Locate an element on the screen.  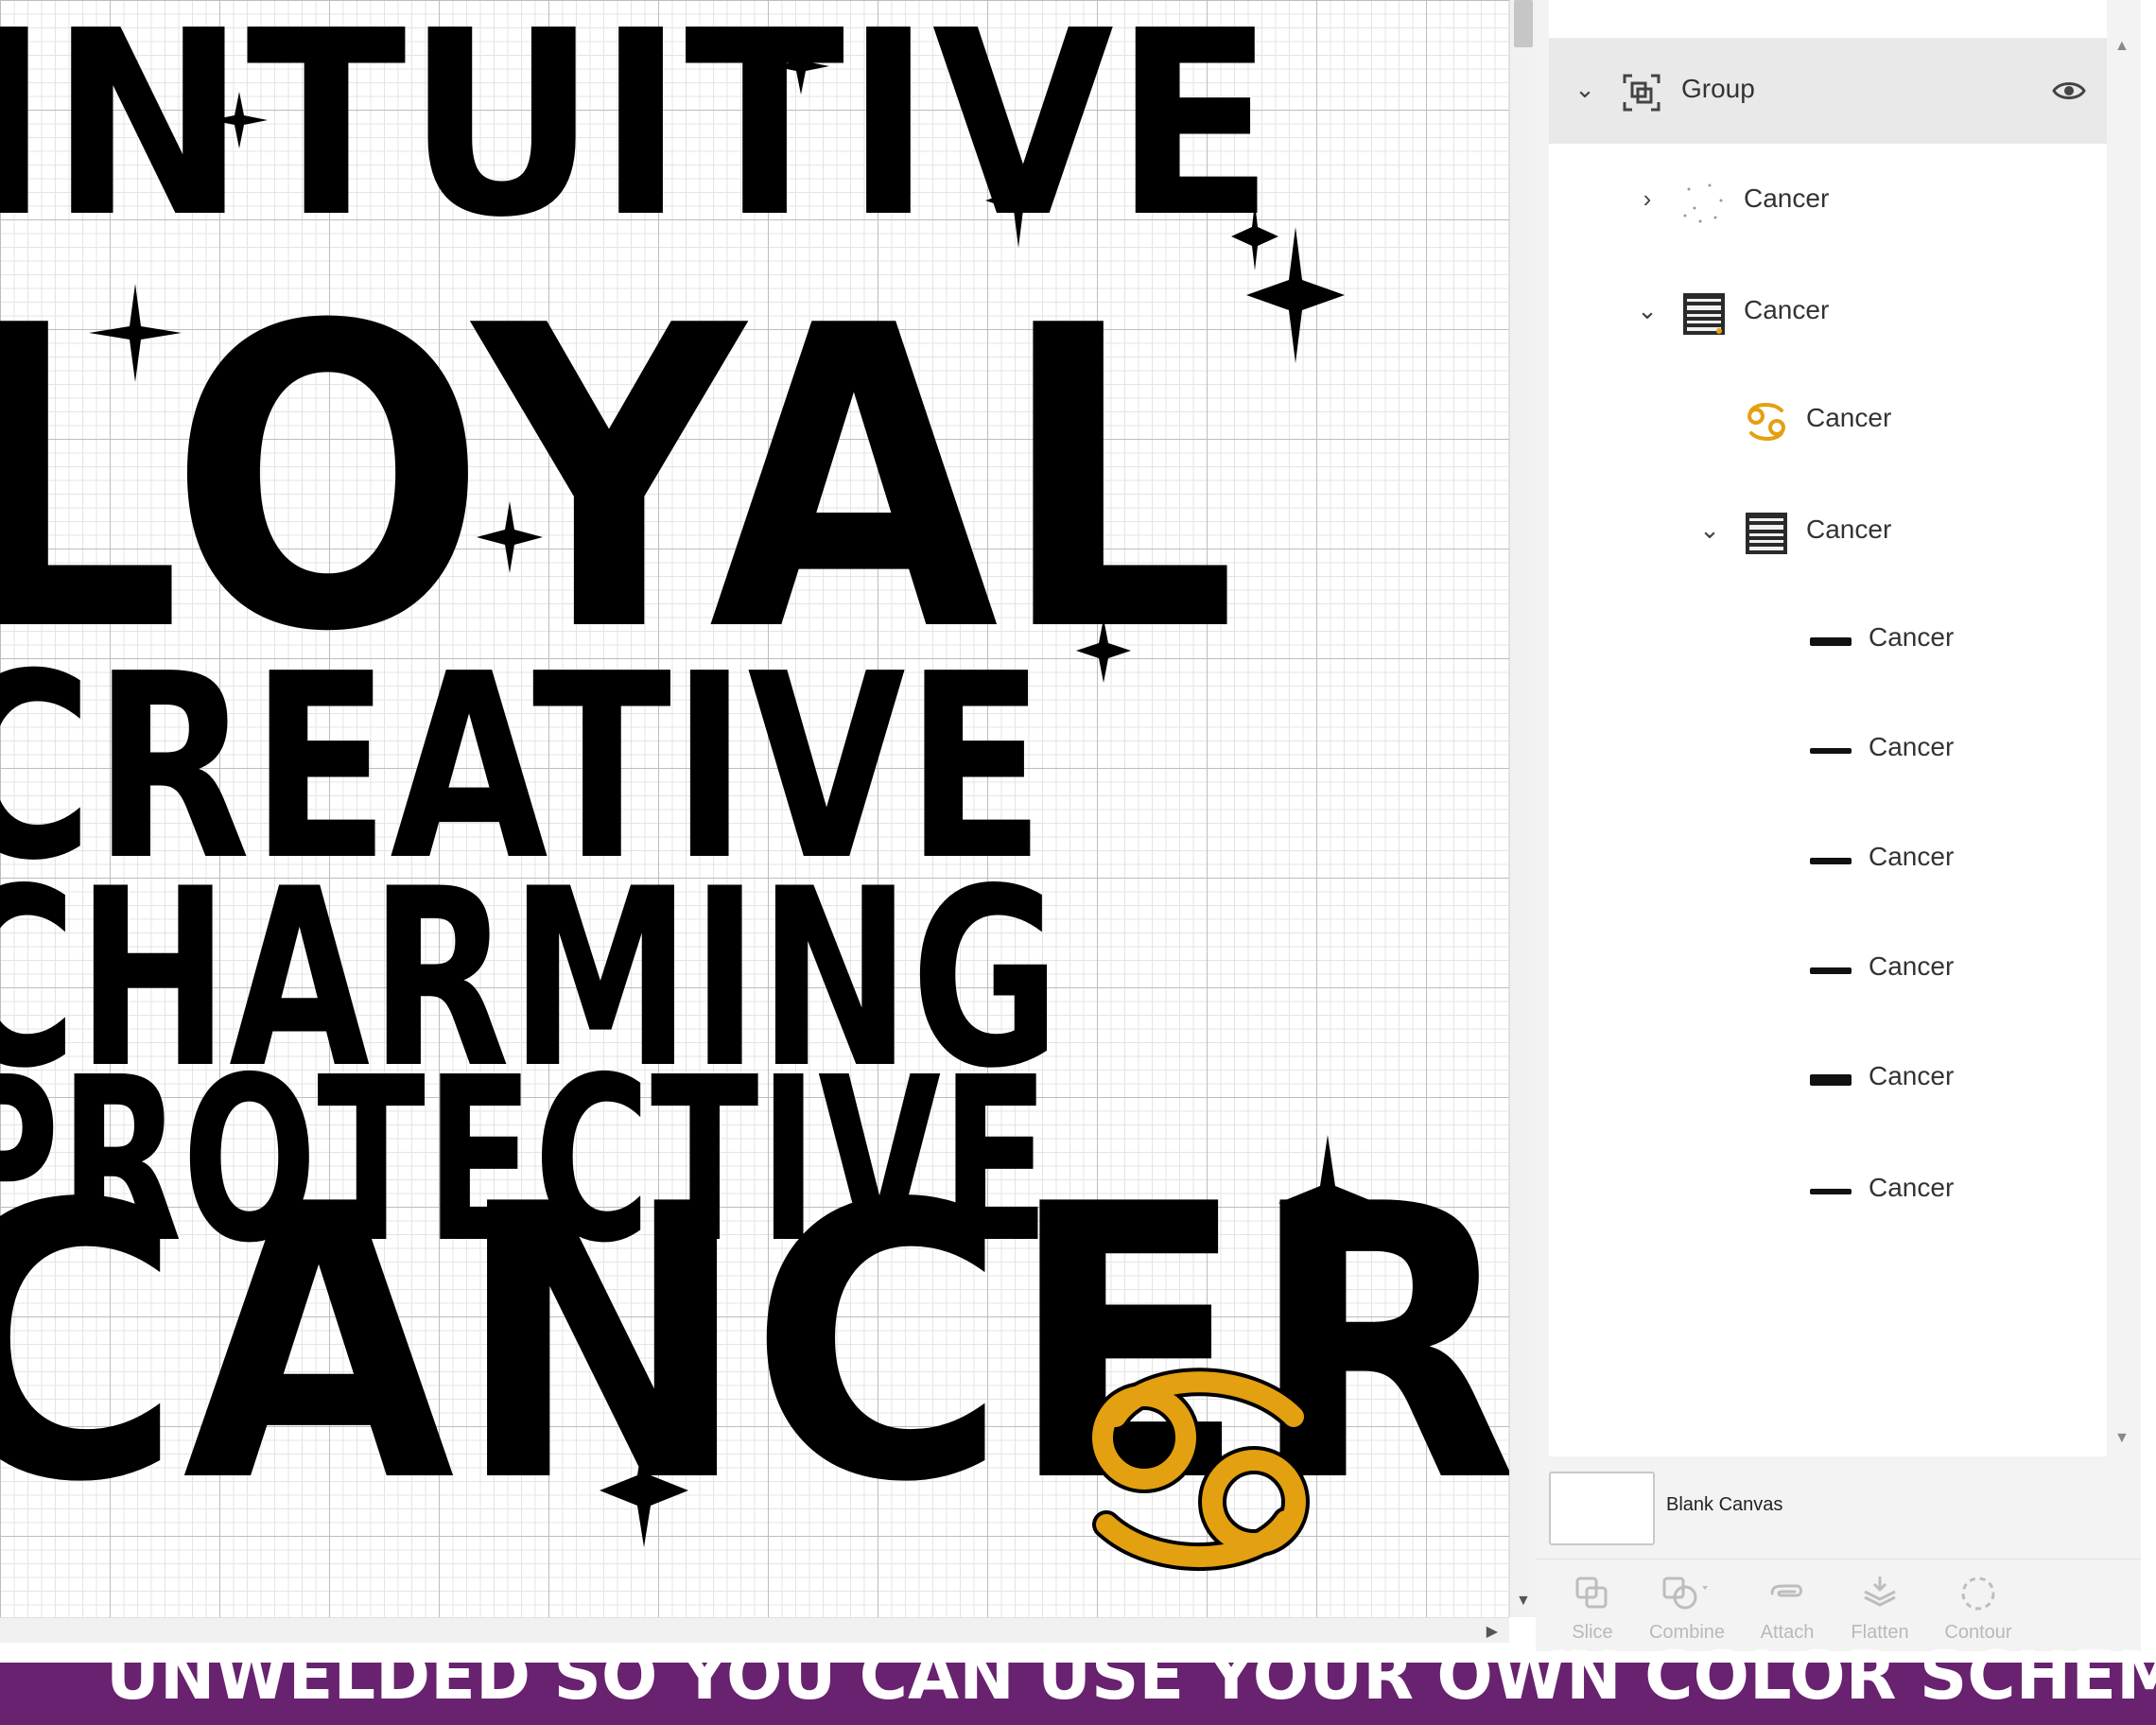
paperclip-icon is located at coordinates (1786, 1590).